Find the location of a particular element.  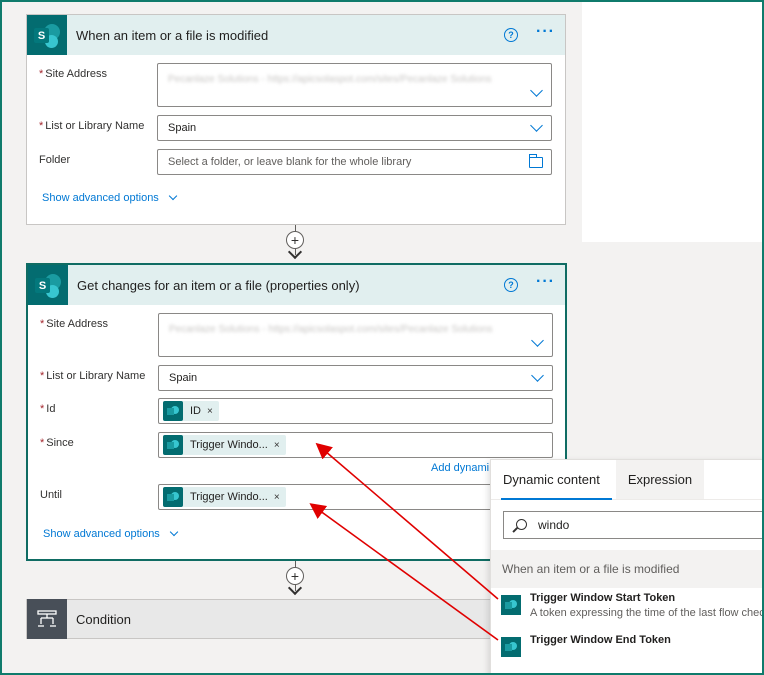

folder-icon is located at coordinates (536, 161).